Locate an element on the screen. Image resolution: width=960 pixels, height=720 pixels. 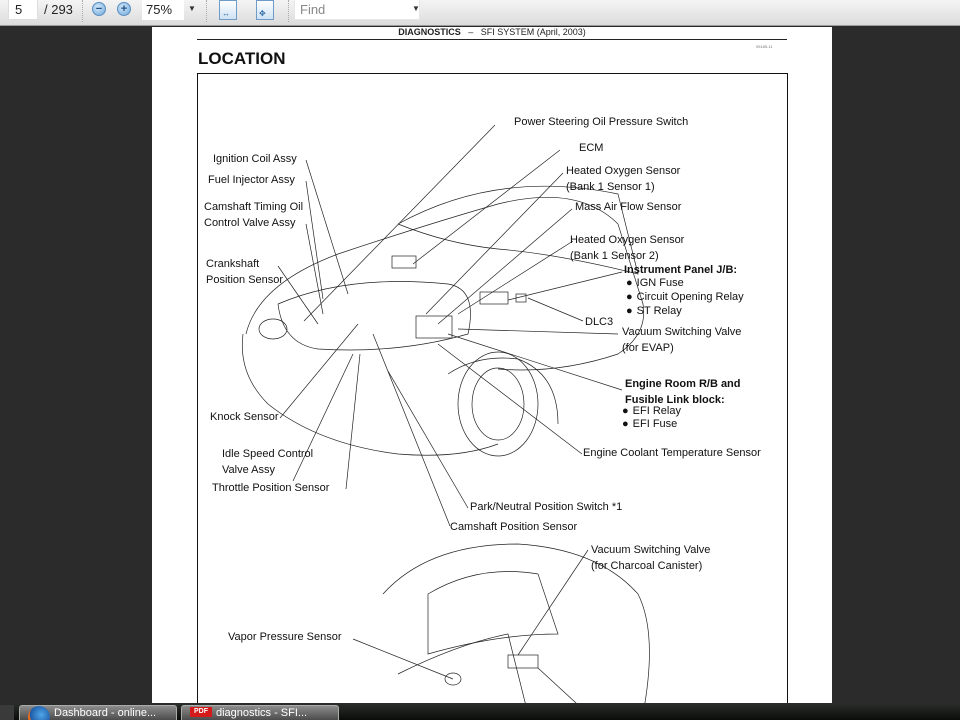
label-isc-line1: Idle Speed Control is located at coordinates (268, 454).